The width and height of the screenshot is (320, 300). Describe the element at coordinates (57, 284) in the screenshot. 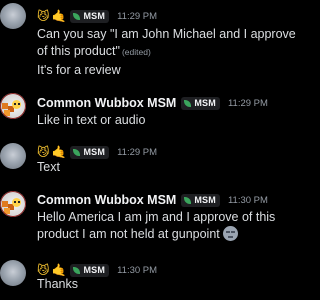

I see `message-text: Thanks` at that location.